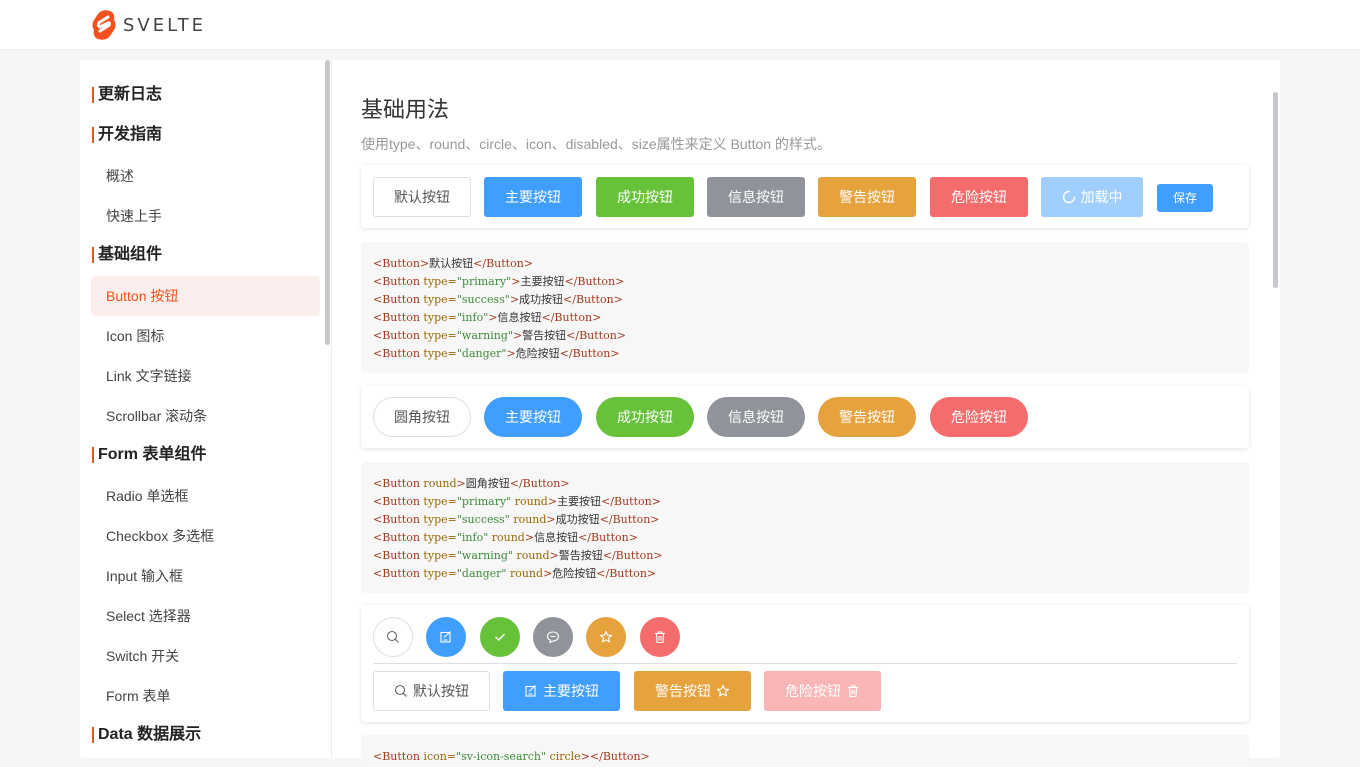 The height and width of the screenshot is (767, 1360). Describe the element at coordinates (205, 336) in the screenshot. I see `sidebar-item-icon: Icon 图标` at that location.